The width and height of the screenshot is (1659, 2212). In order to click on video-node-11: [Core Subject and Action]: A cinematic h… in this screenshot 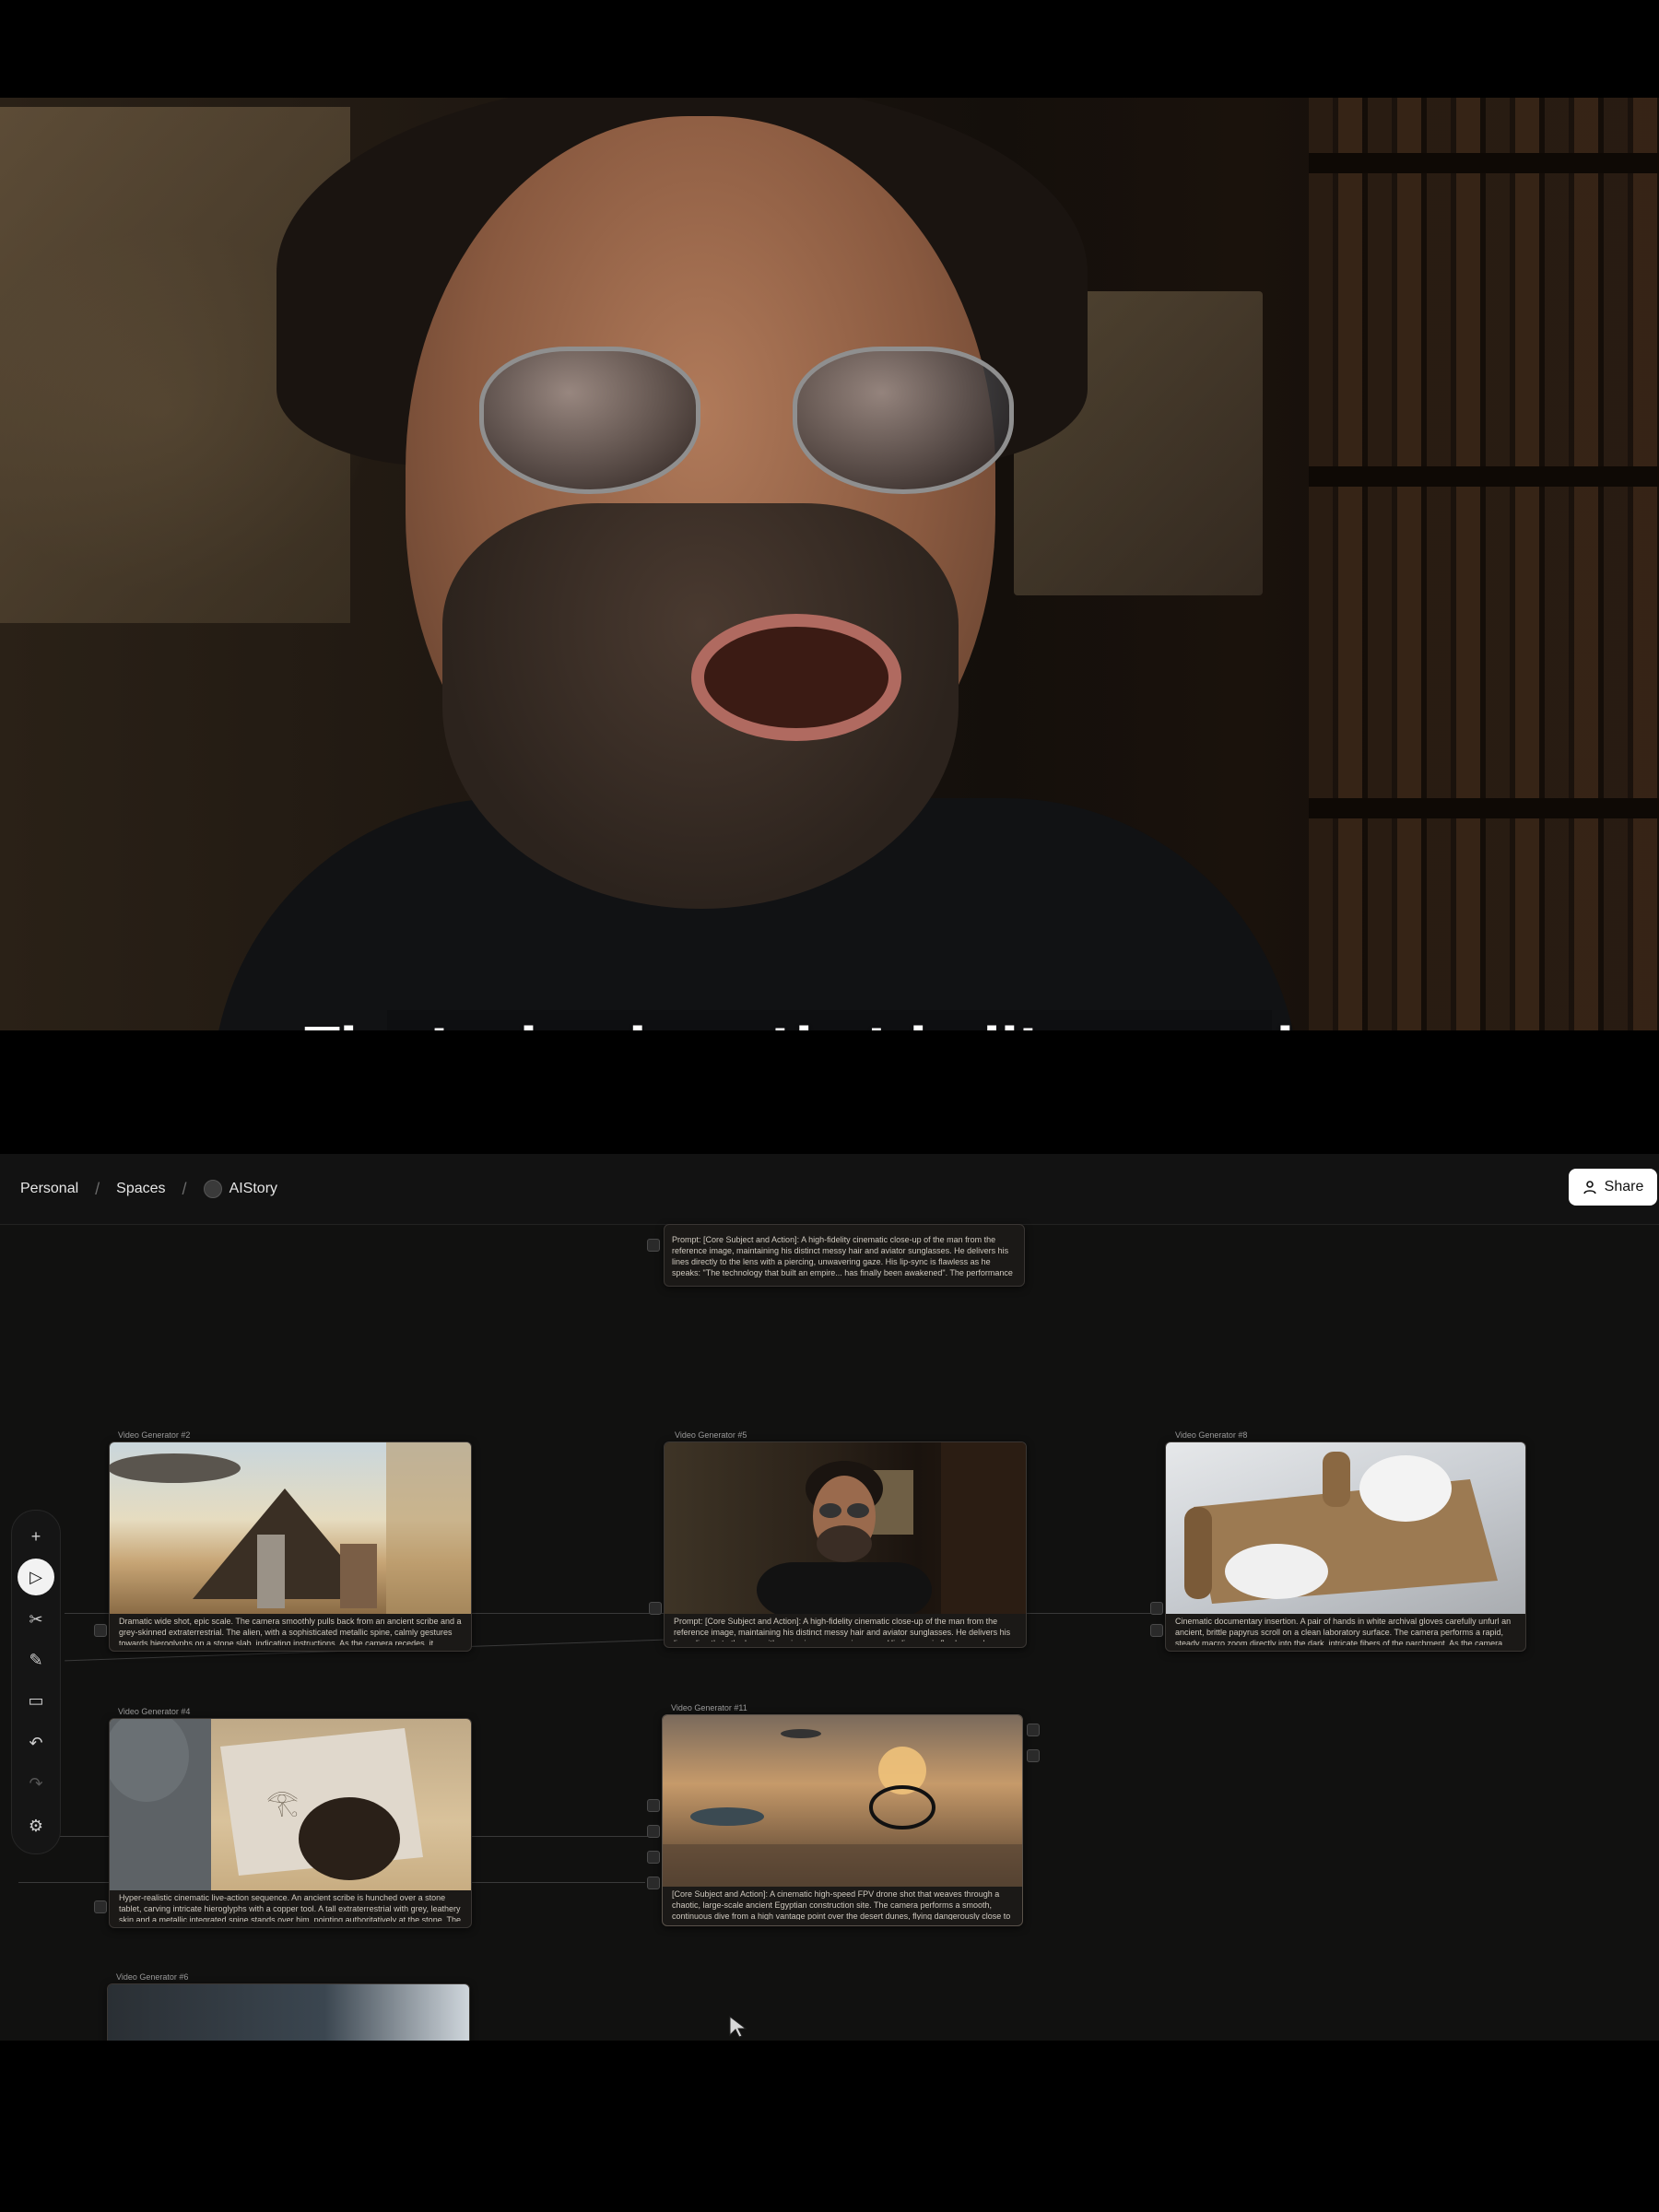, I will do `click(842, 1820)`.